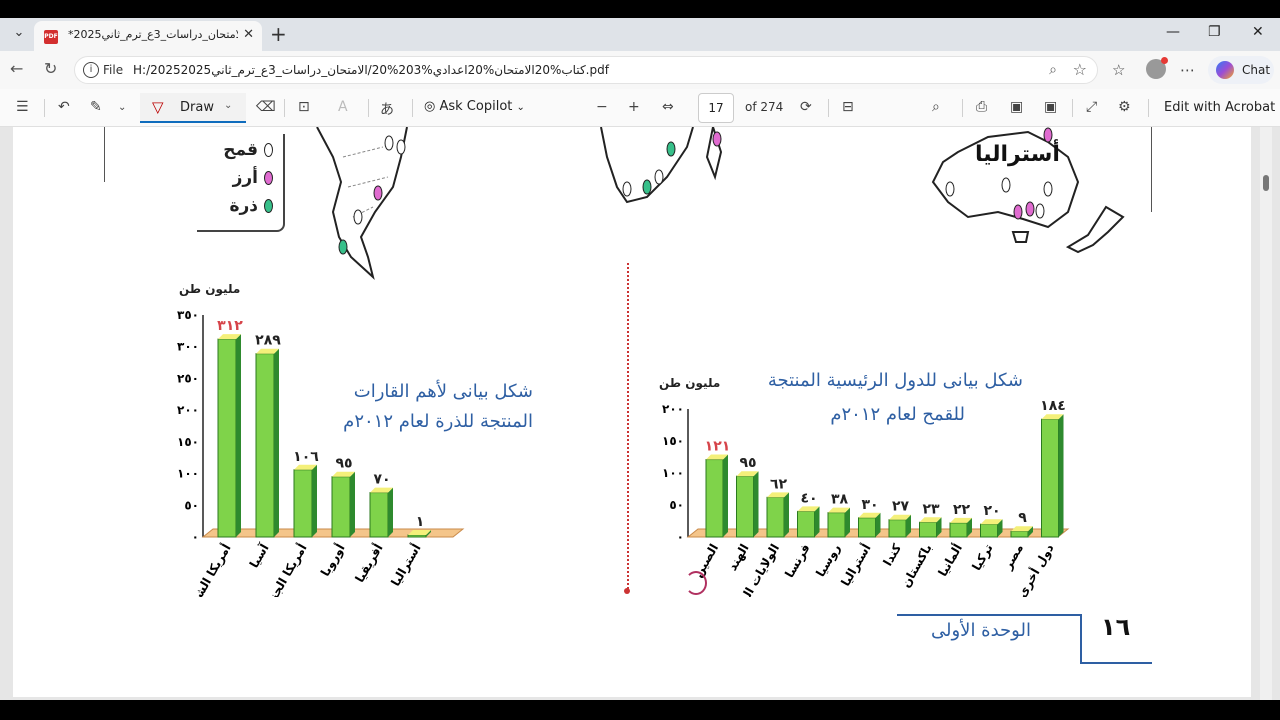 The height and width of the screenshot is (720, 1280). Describe the element at coordinates (362, 203) in the screenshot. I see `south-america-map` at that location.